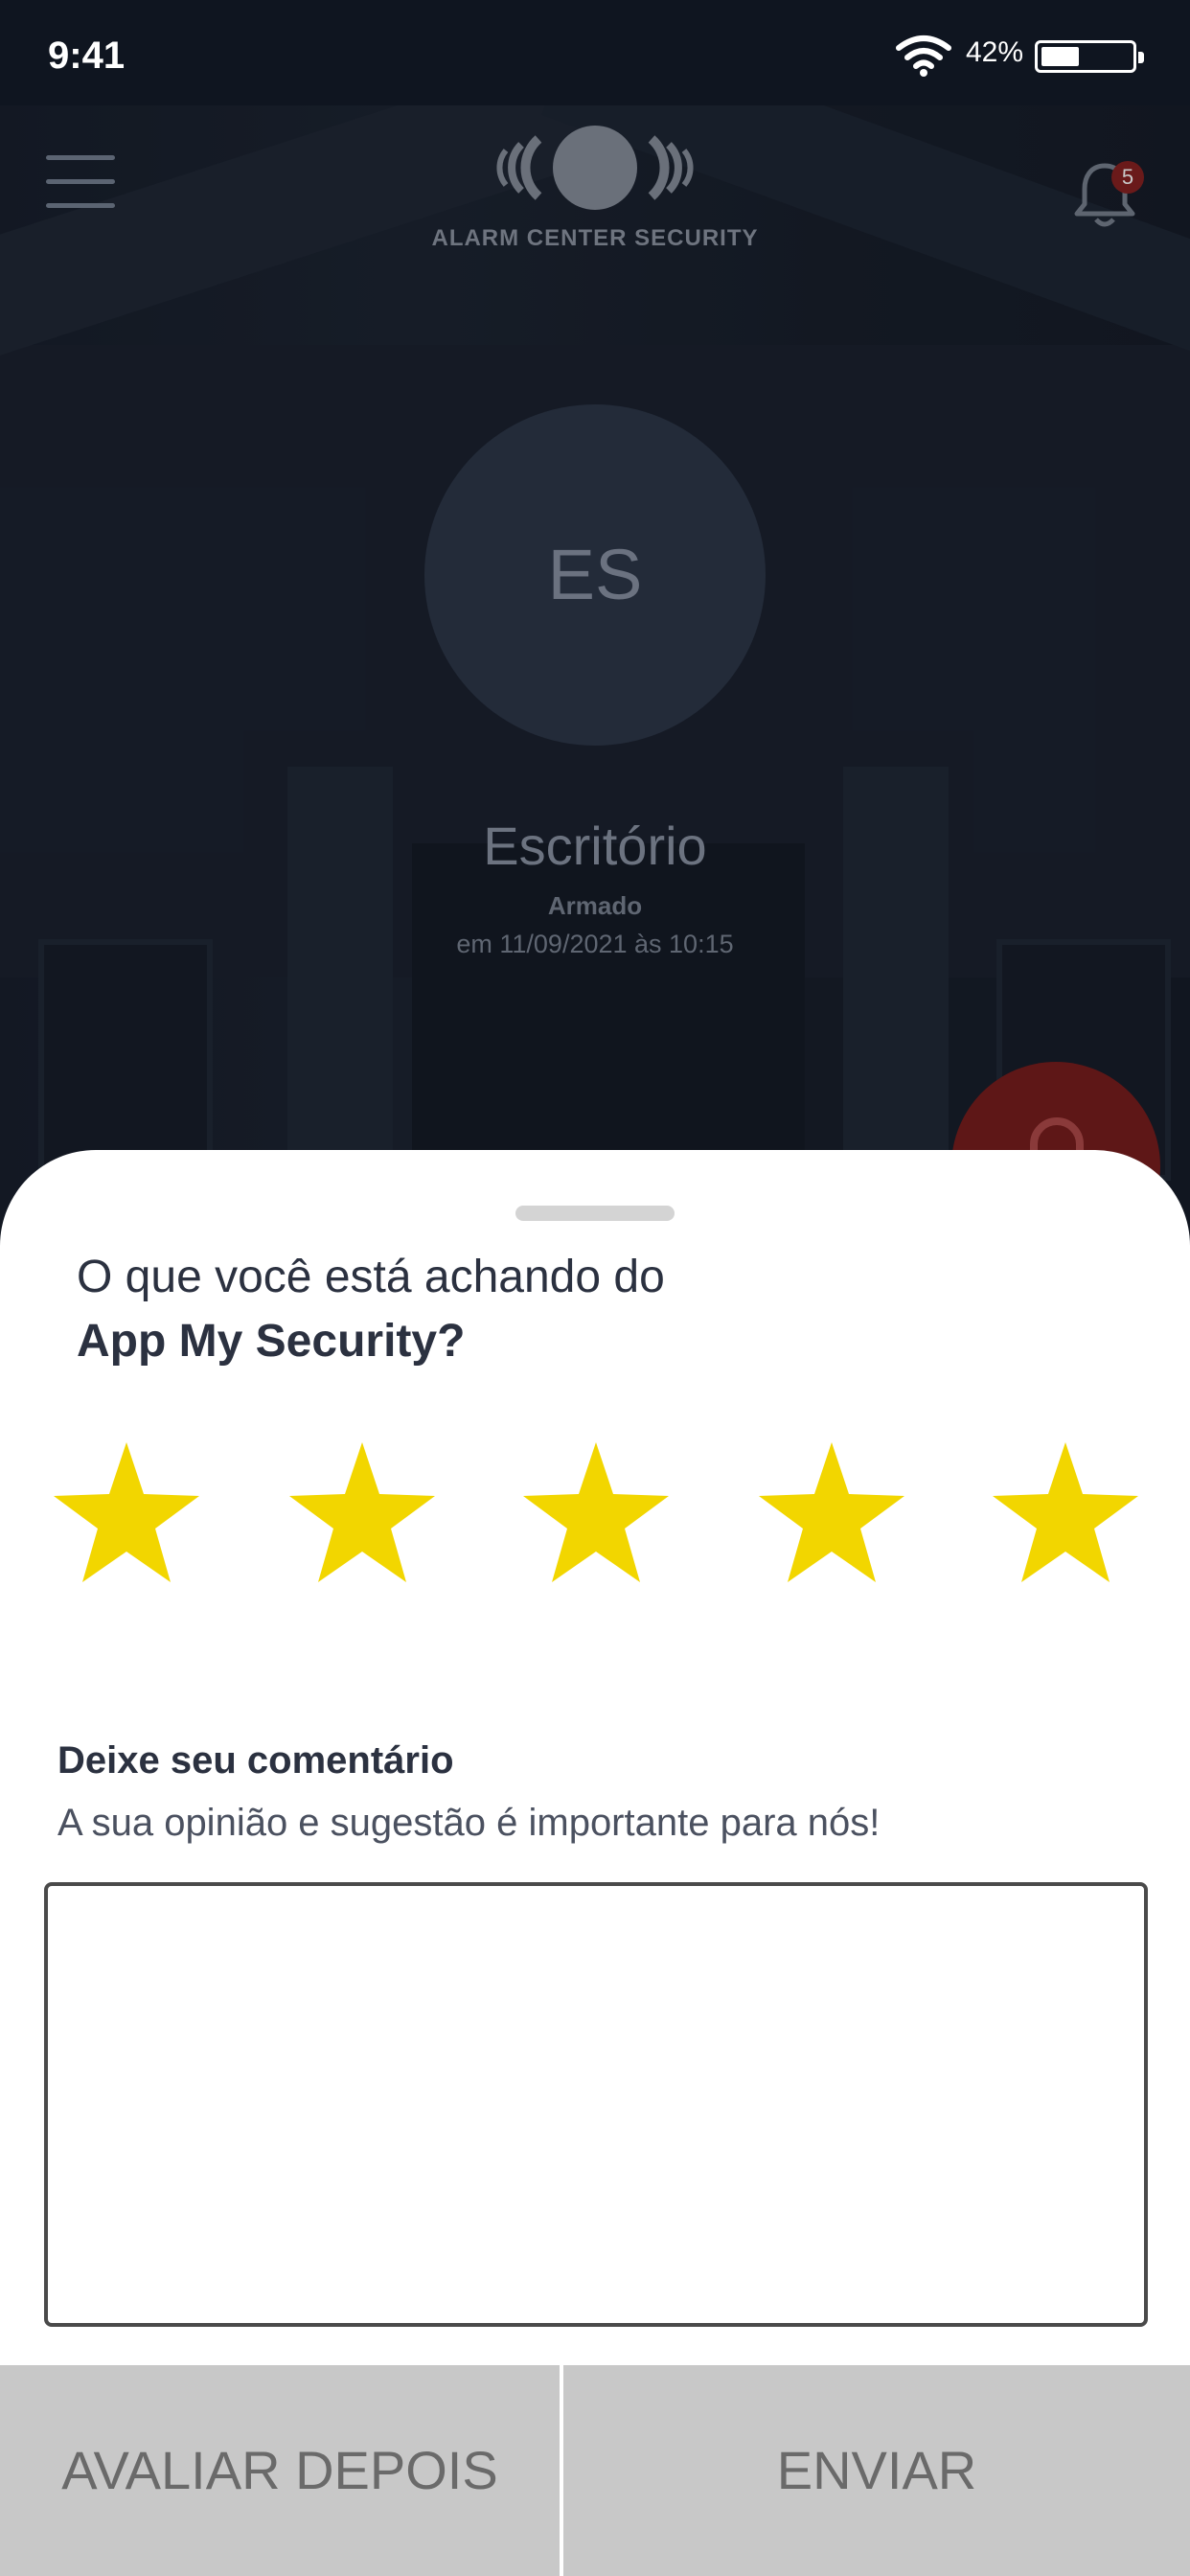 The height and width of the screenshot is (2576, 1190). I want to click on site-initials: ES, so click(595, 574).